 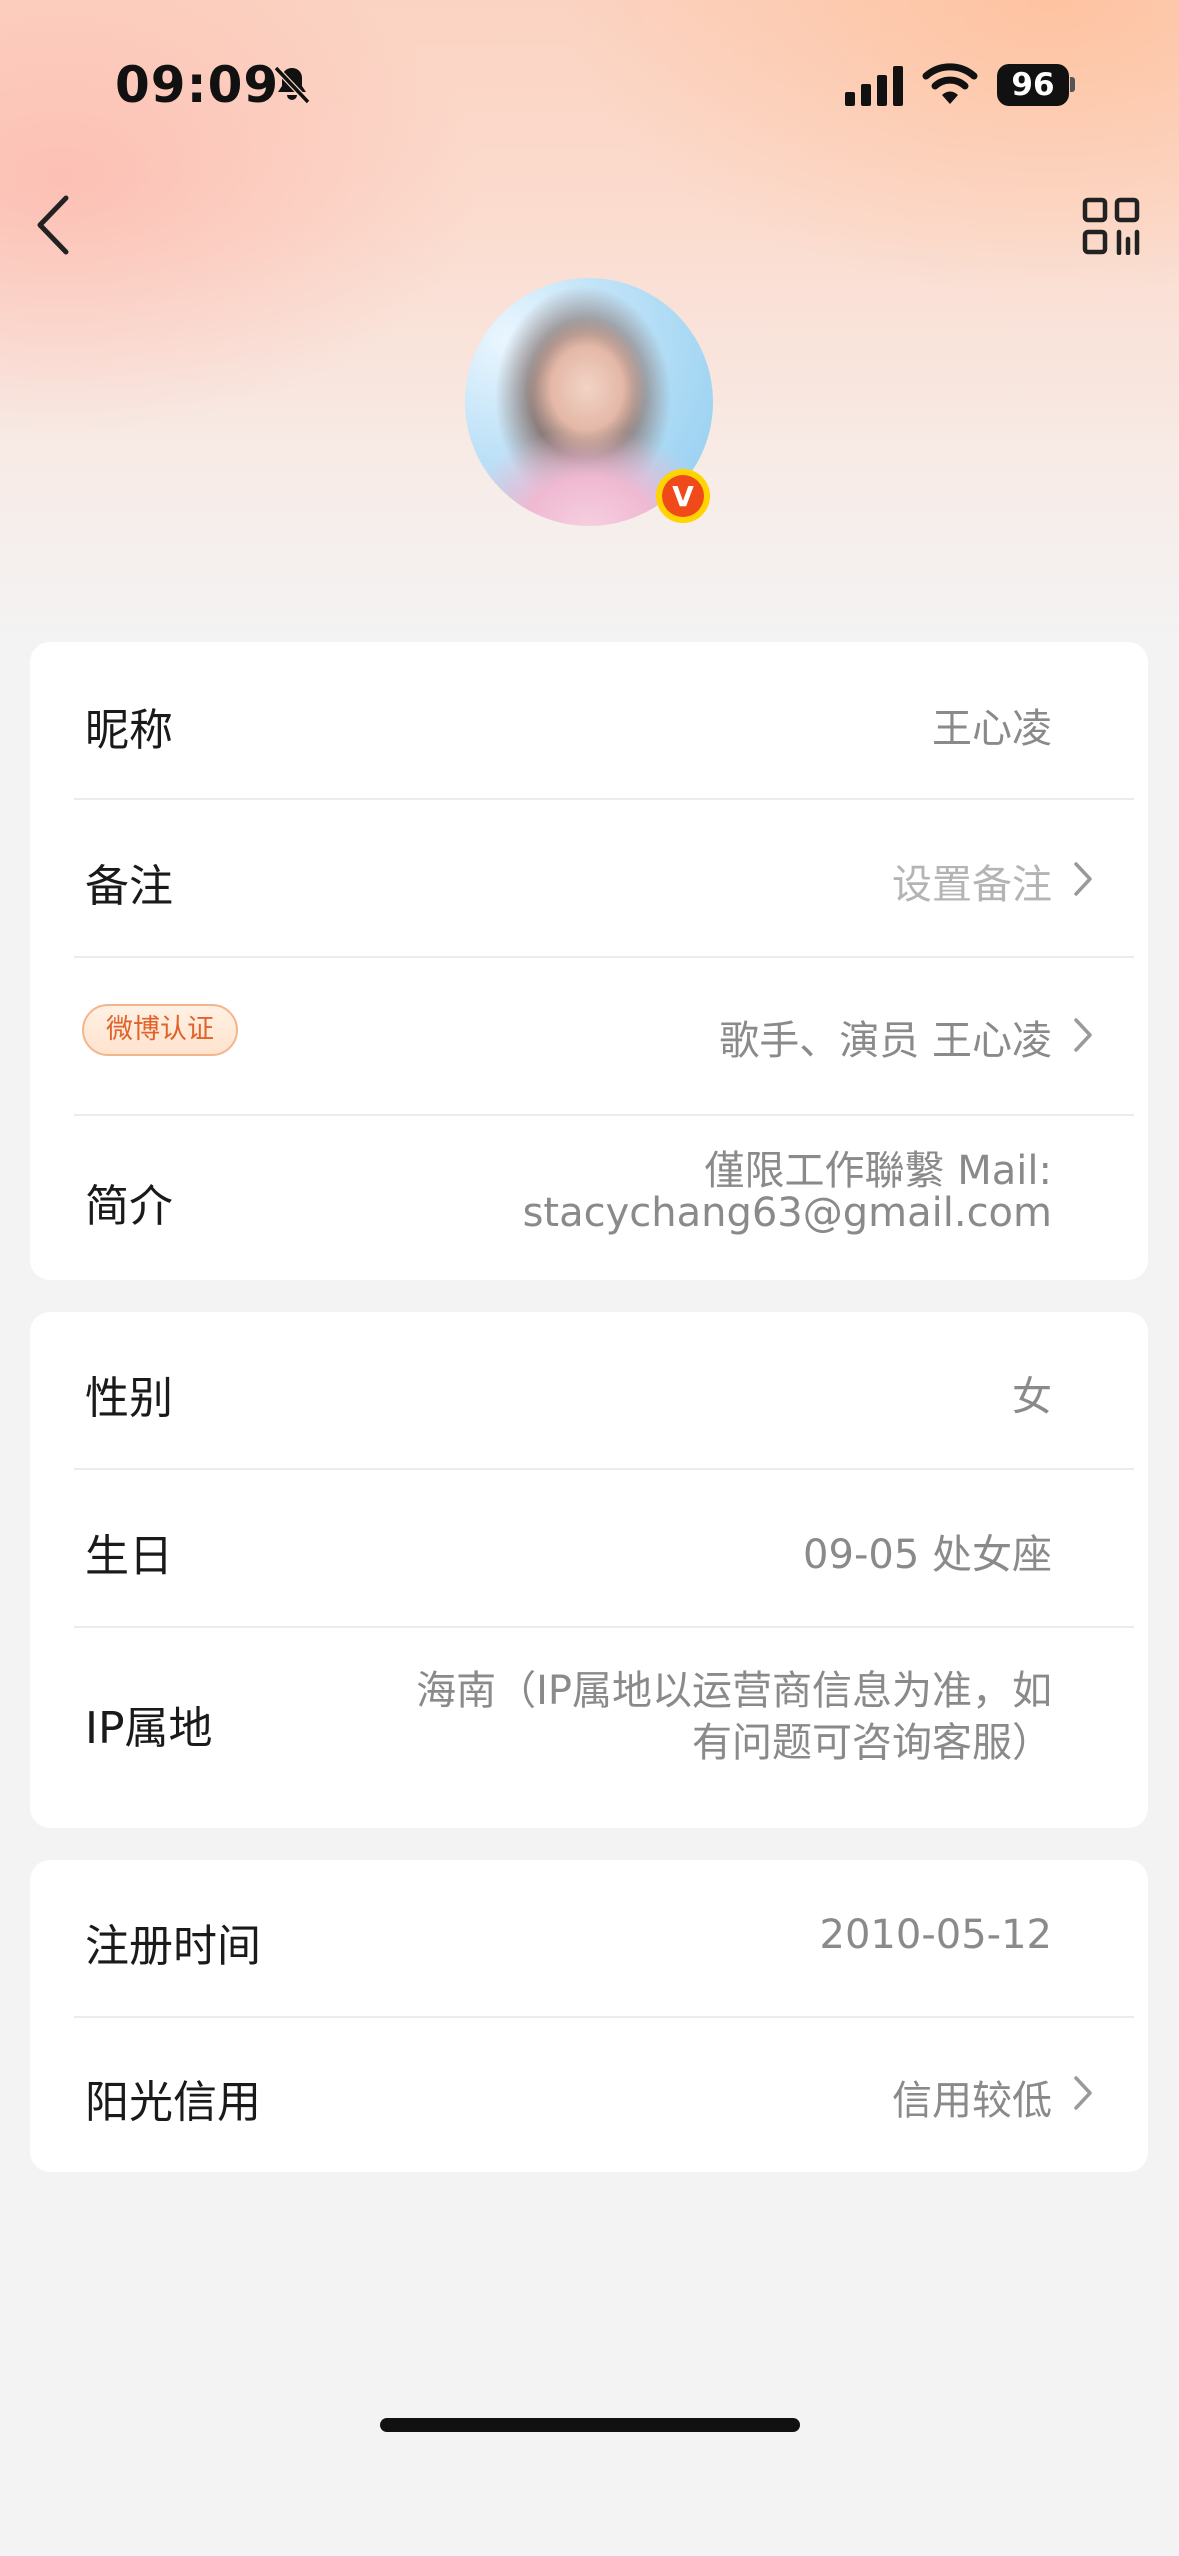 What do you see at coordinates (173, 2102) in the screenshot?
I see `sunshine-credit-label: 阳光信用` at bounding box center [173, 2102].